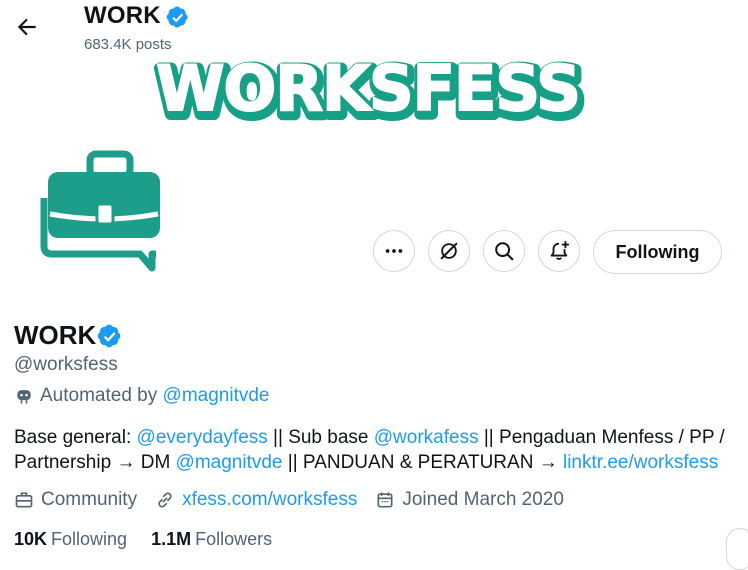 The width and height of the screenshot is (748, 570). What do you see at coordinates (483, 499) in the screenshot?
I see `joined-label: Joined March 2020` at bounding box center [483, 499].